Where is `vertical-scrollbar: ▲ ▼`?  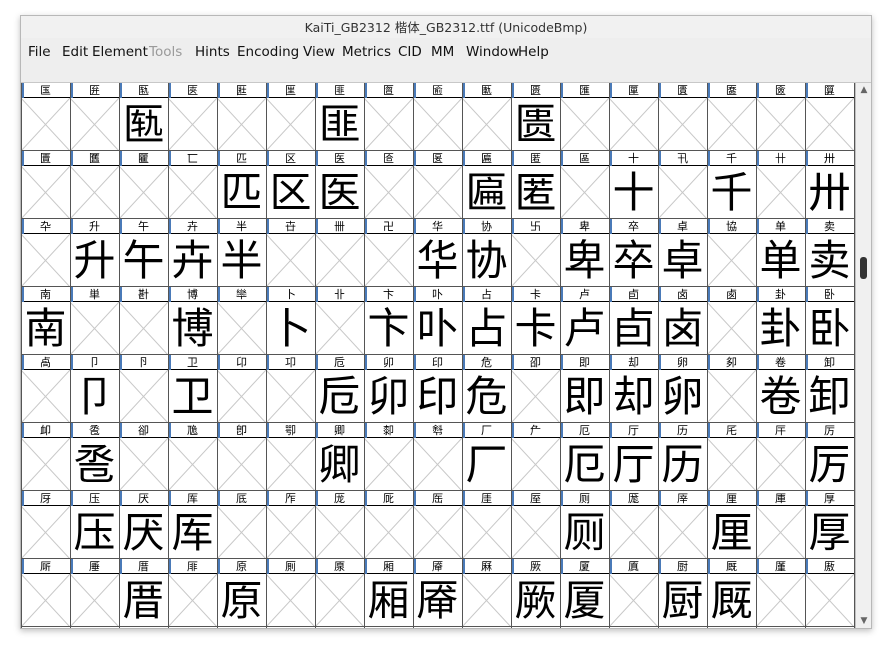
vertical-scrollbar: ▲ ▼ is located at coordinates (863, 355).